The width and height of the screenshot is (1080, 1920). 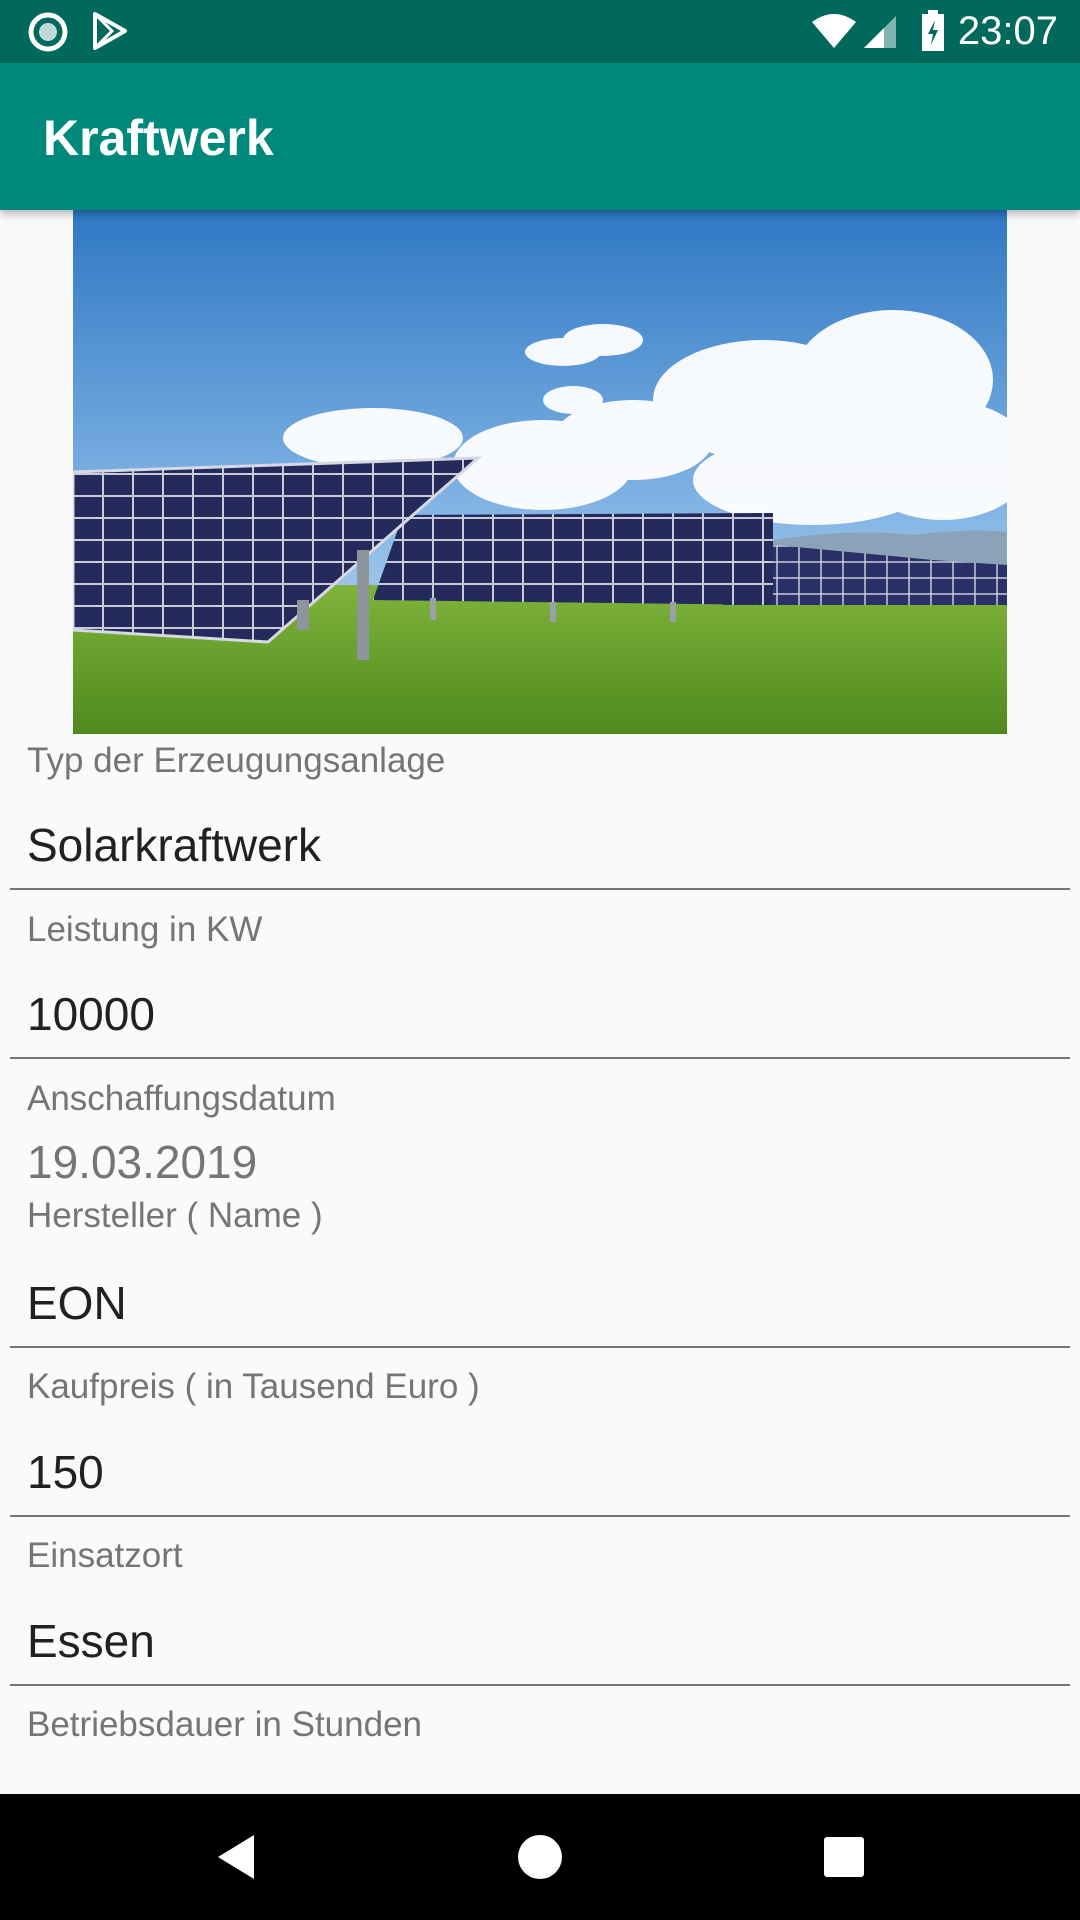 What do you see at coordinates (880, 34) in the screenshot?
I see `signal-icon` at bounding box center [880, 34].